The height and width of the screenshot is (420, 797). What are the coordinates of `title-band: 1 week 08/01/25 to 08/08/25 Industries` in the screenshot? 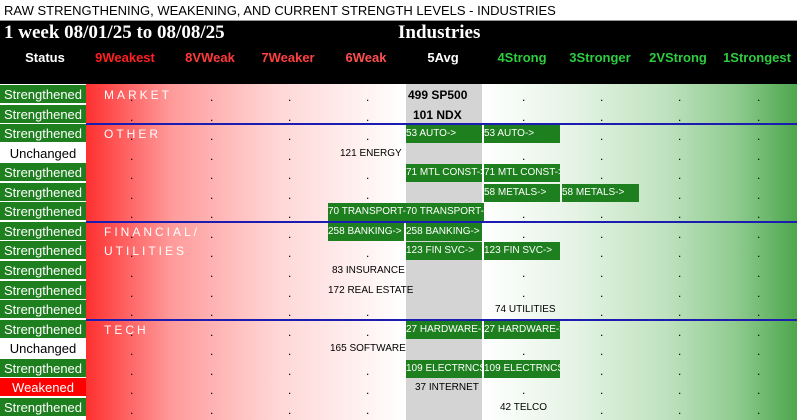 It's located at (398, 33).